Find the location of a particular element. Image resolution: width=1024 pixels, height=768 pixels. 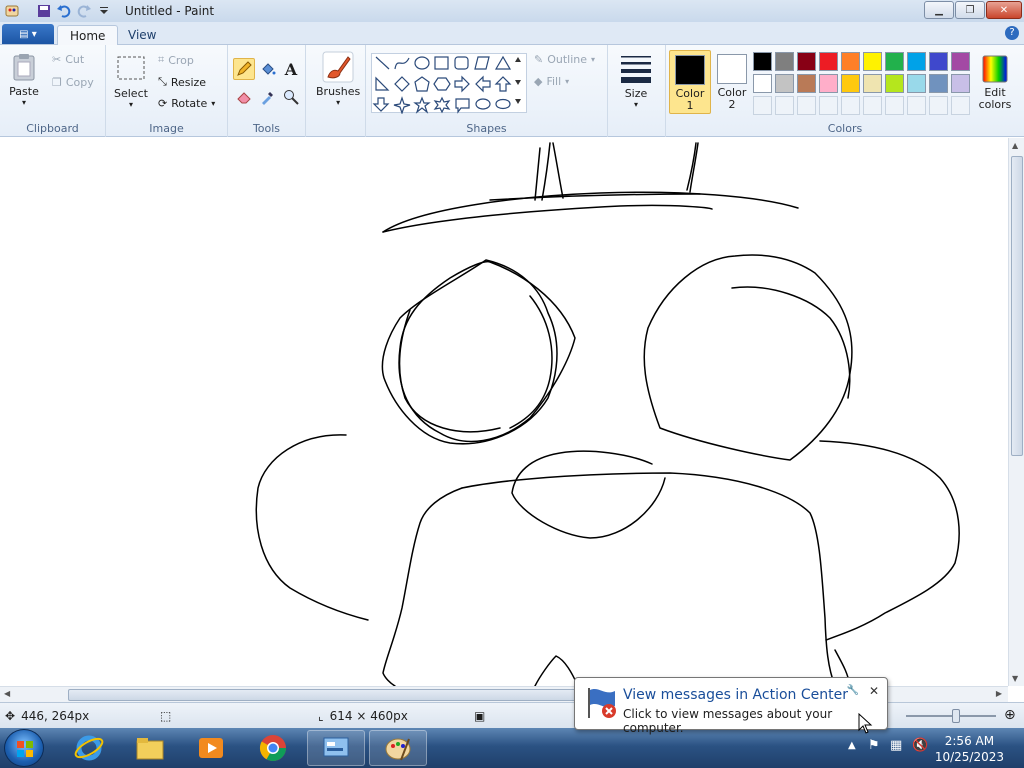

taskbar-internet-explorer is located at coordinates (89, 748).